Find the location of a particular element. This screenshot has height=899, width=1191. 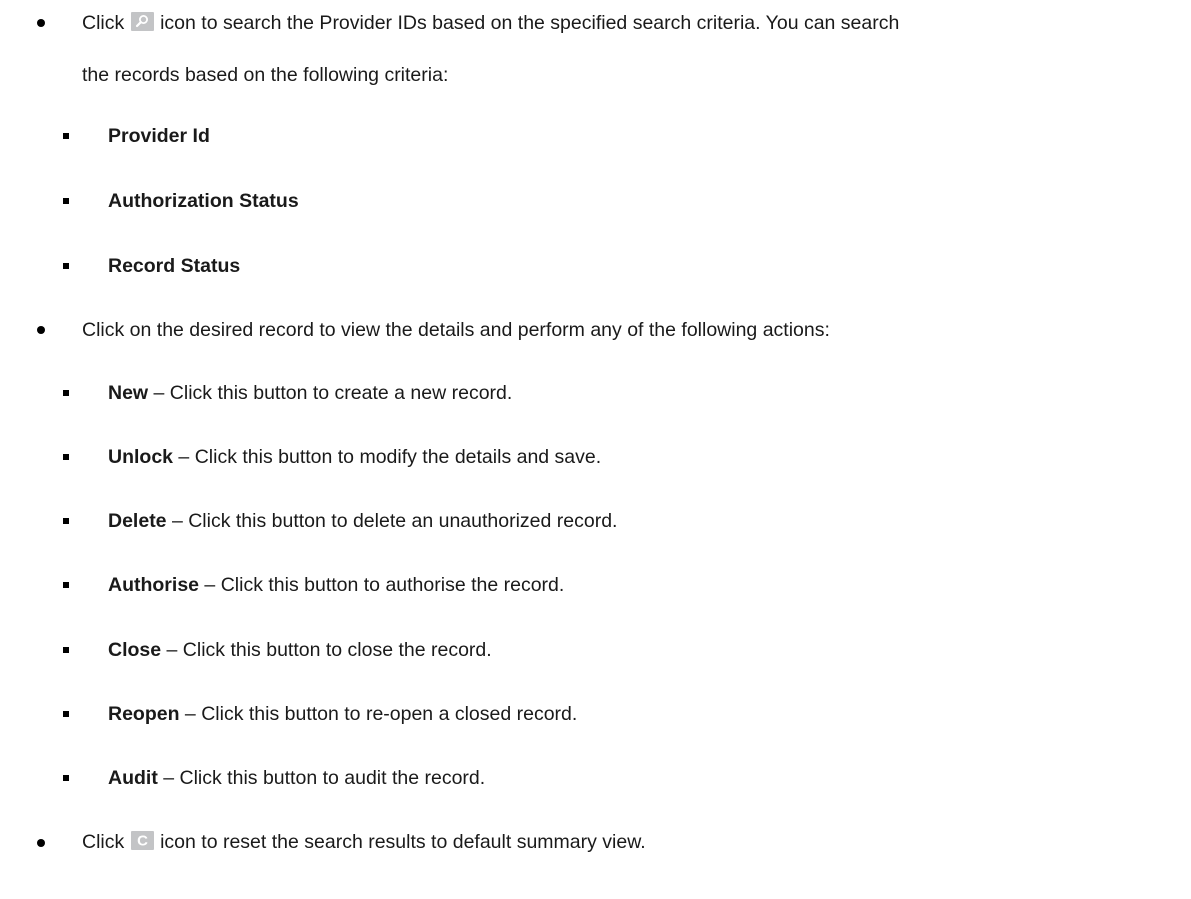

criteria-record-status: Record Status is located at coordinates (174, 266).